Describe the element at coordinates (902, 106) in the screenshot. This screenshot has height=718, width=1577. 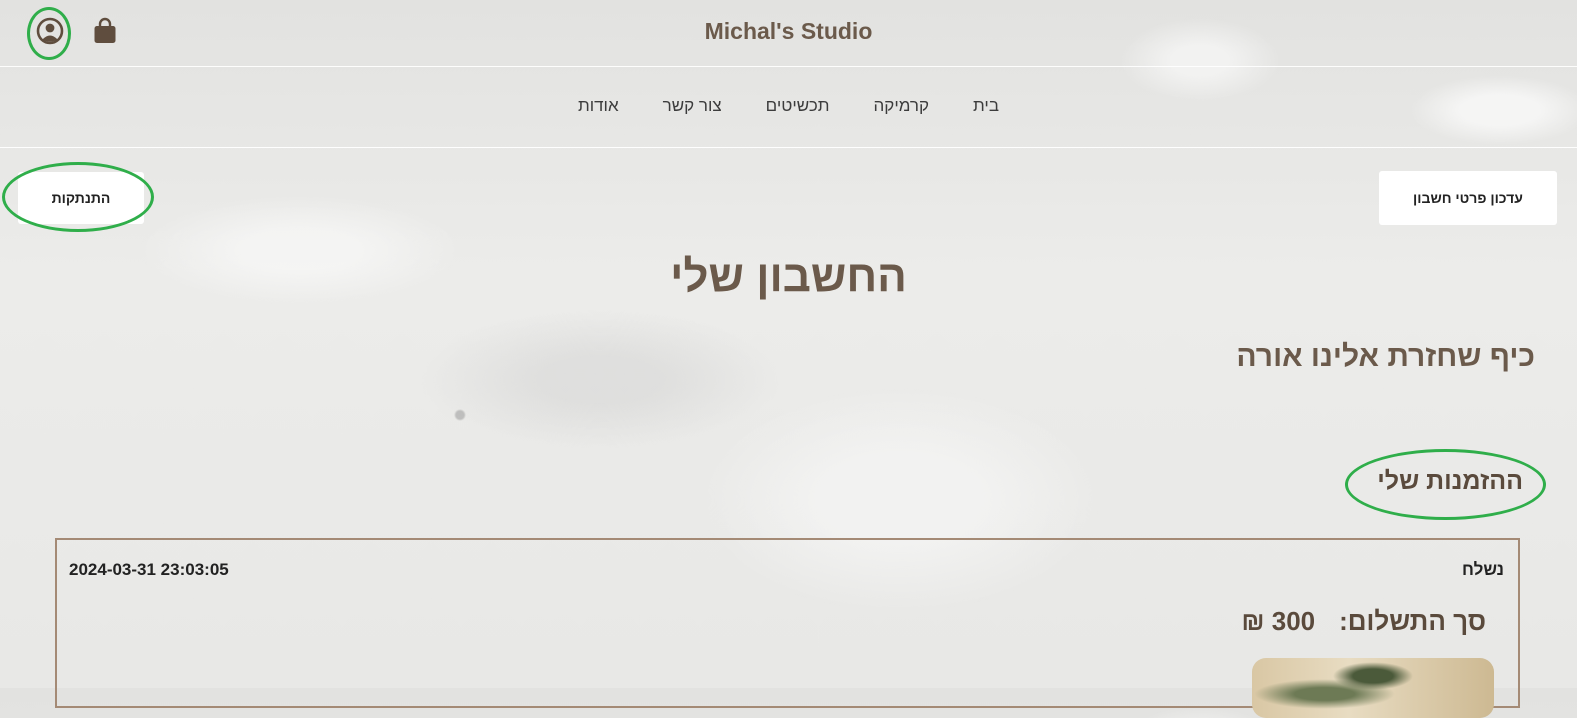
I see `nav-item-ceramics: קרמיקה` at that location.